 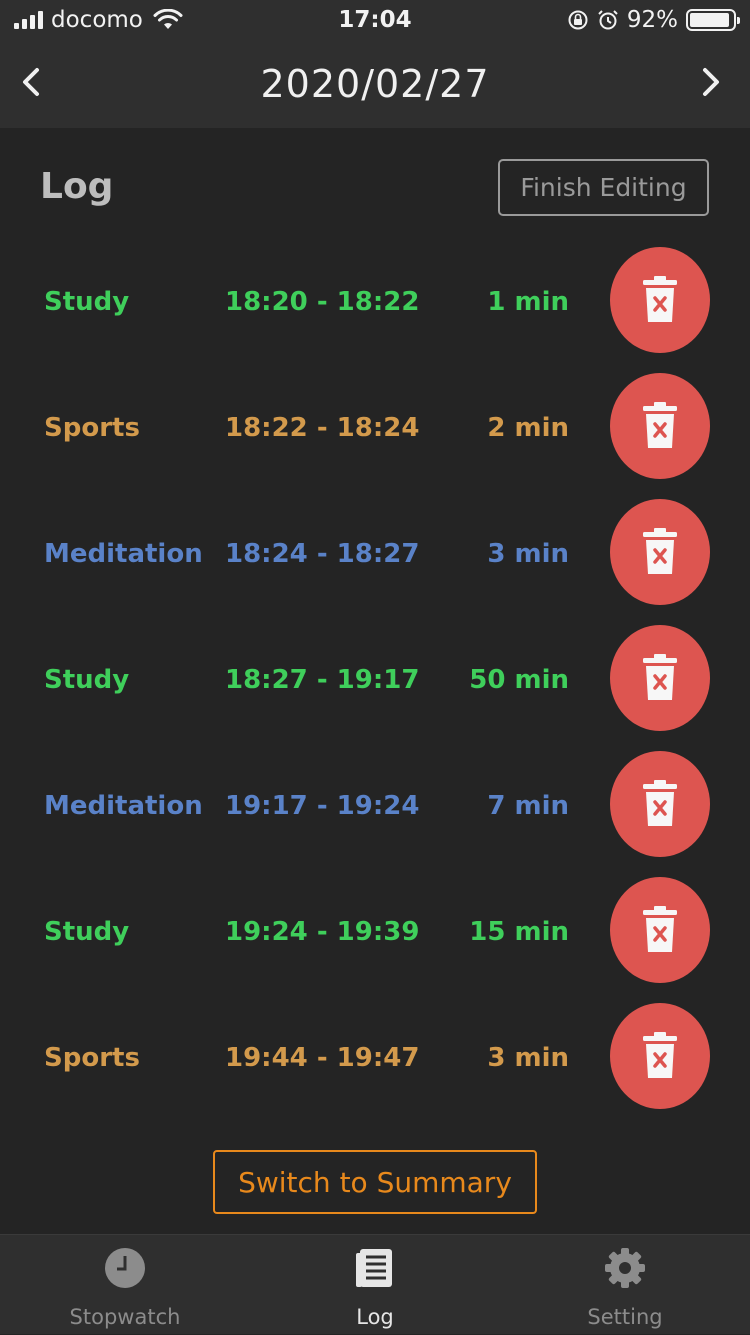 I want to click on clock-icon, so click(x=125, y=1268).